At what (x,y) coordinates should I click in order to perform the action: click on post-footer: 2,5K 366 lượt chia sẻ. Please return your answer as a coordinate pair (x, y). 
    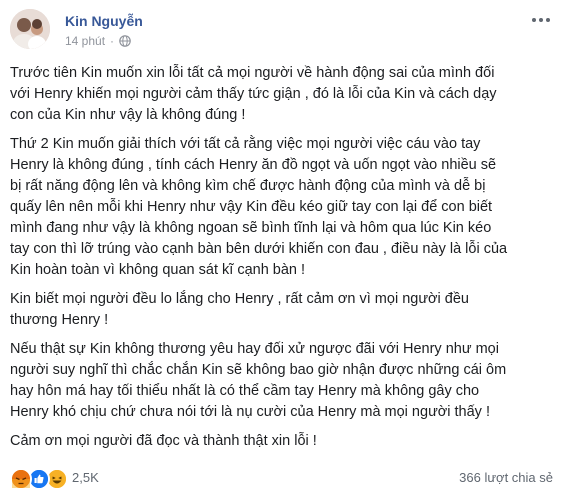
    Looking at the image, I should click on (282, 478).